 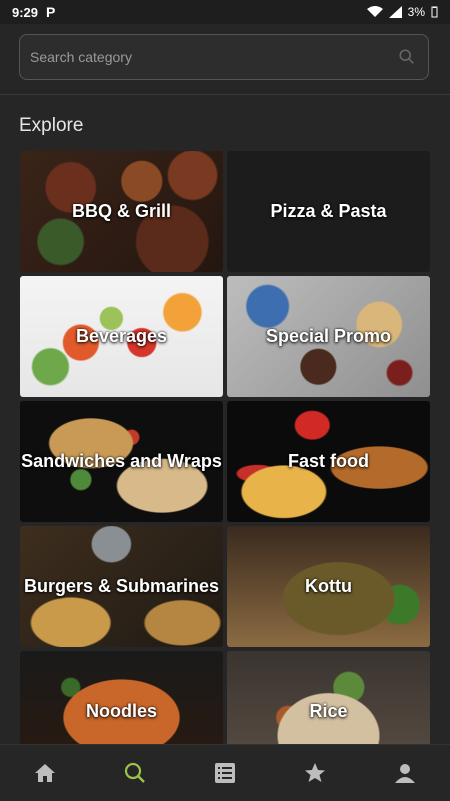 I want to click on wifi-icon, so click(x=374, y=11).